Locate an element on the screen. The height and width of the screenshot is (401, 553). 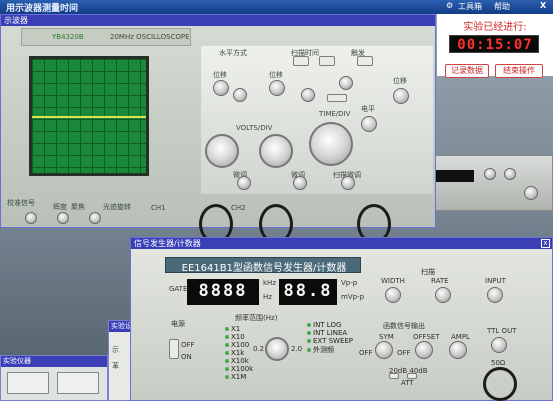
record-data-button: 记录数据 is located at coordinates (467, 71).